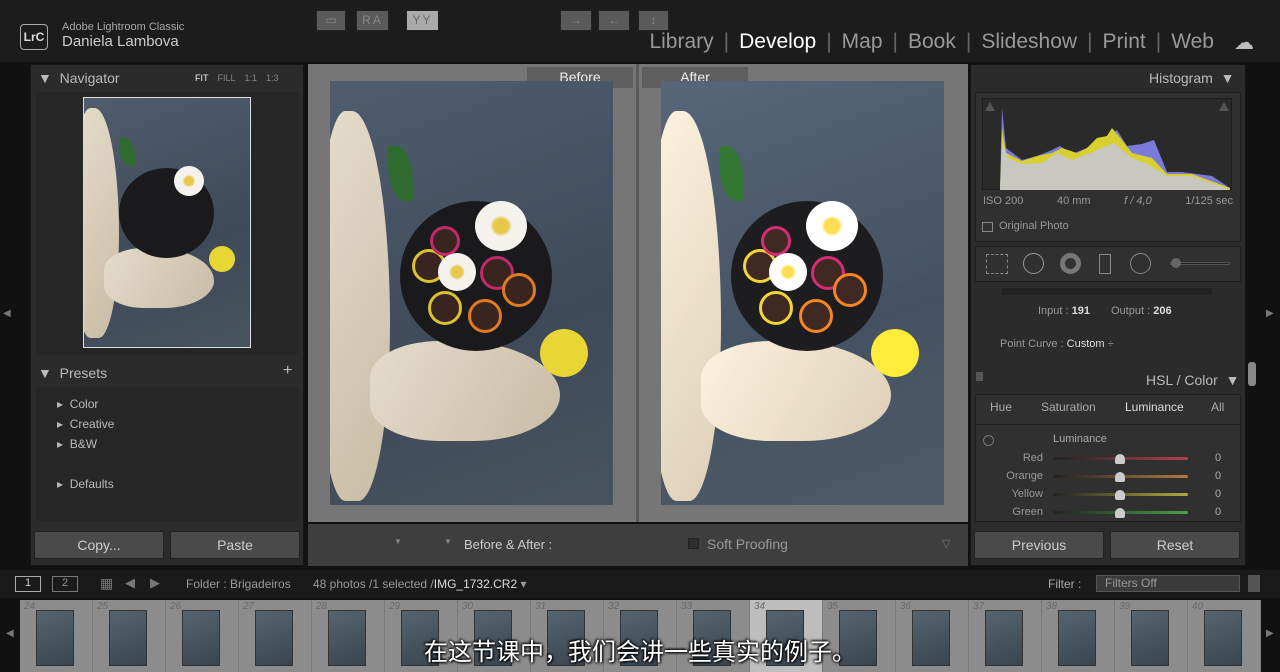 Image resolution: width=1280 pixels, height=672 pixels. What do you see at coordinates (123, 27) in the screenshot?
I see `app-name: Adobe Lightroom Classic` at bounding box center [123, 27].